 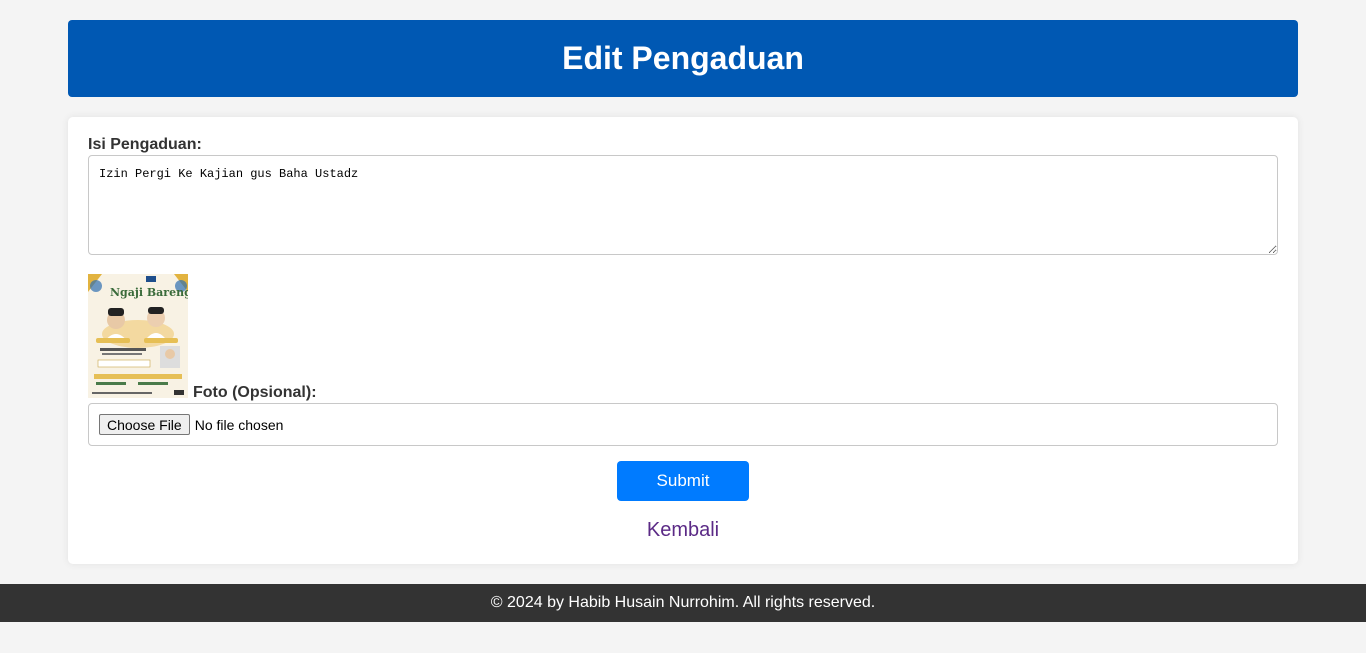 What do you see at coordinates (144, 424) in the screenshot?
I see `choose-file-button: Choose File` at bounding box center [144, 424].